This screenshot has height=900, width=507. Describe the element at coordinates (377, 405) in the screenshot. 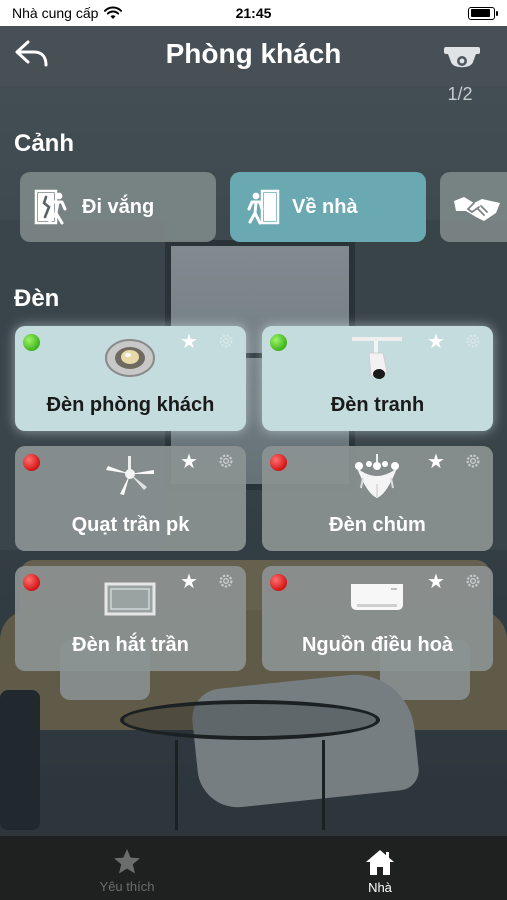

I see `device-label: Đèn tranh` at that location.